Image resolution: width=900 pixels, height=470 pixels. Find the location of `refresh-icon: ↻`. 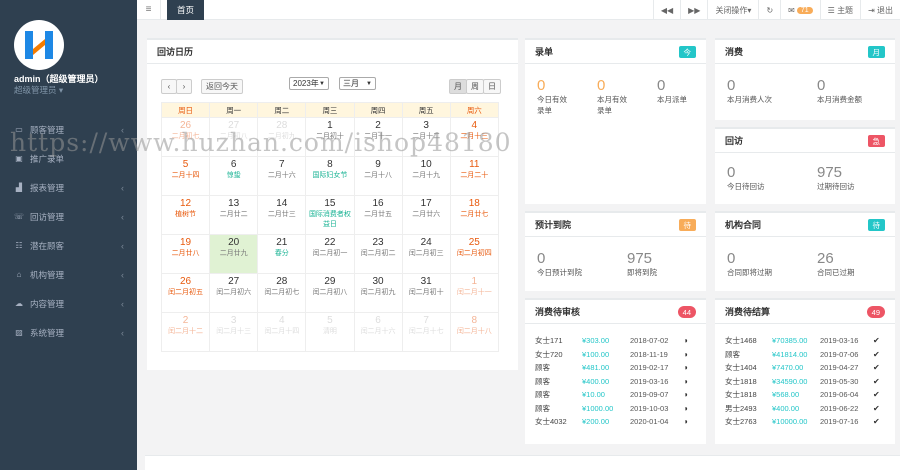

refresh-icon: ↻ is located at coordinates (769, 10).